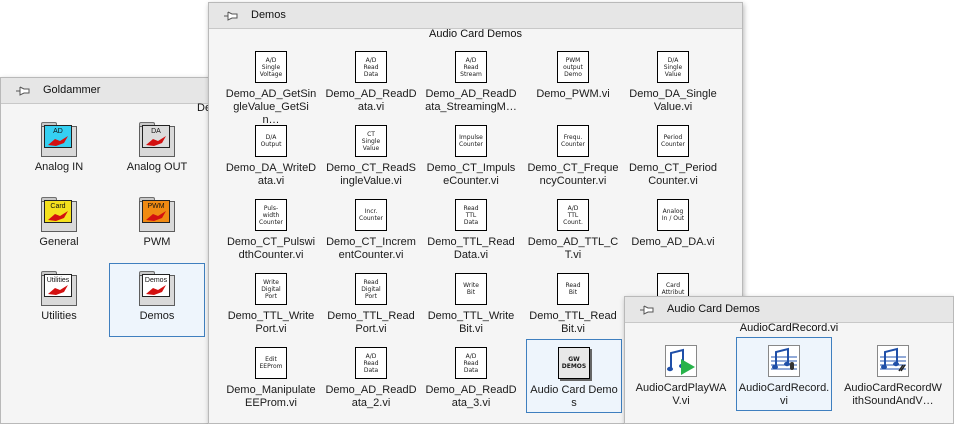 Image resolution: width=954 pixels, height=424 pixels. I want to click on vi-icon: D/A Single Value, so click(673, 67).